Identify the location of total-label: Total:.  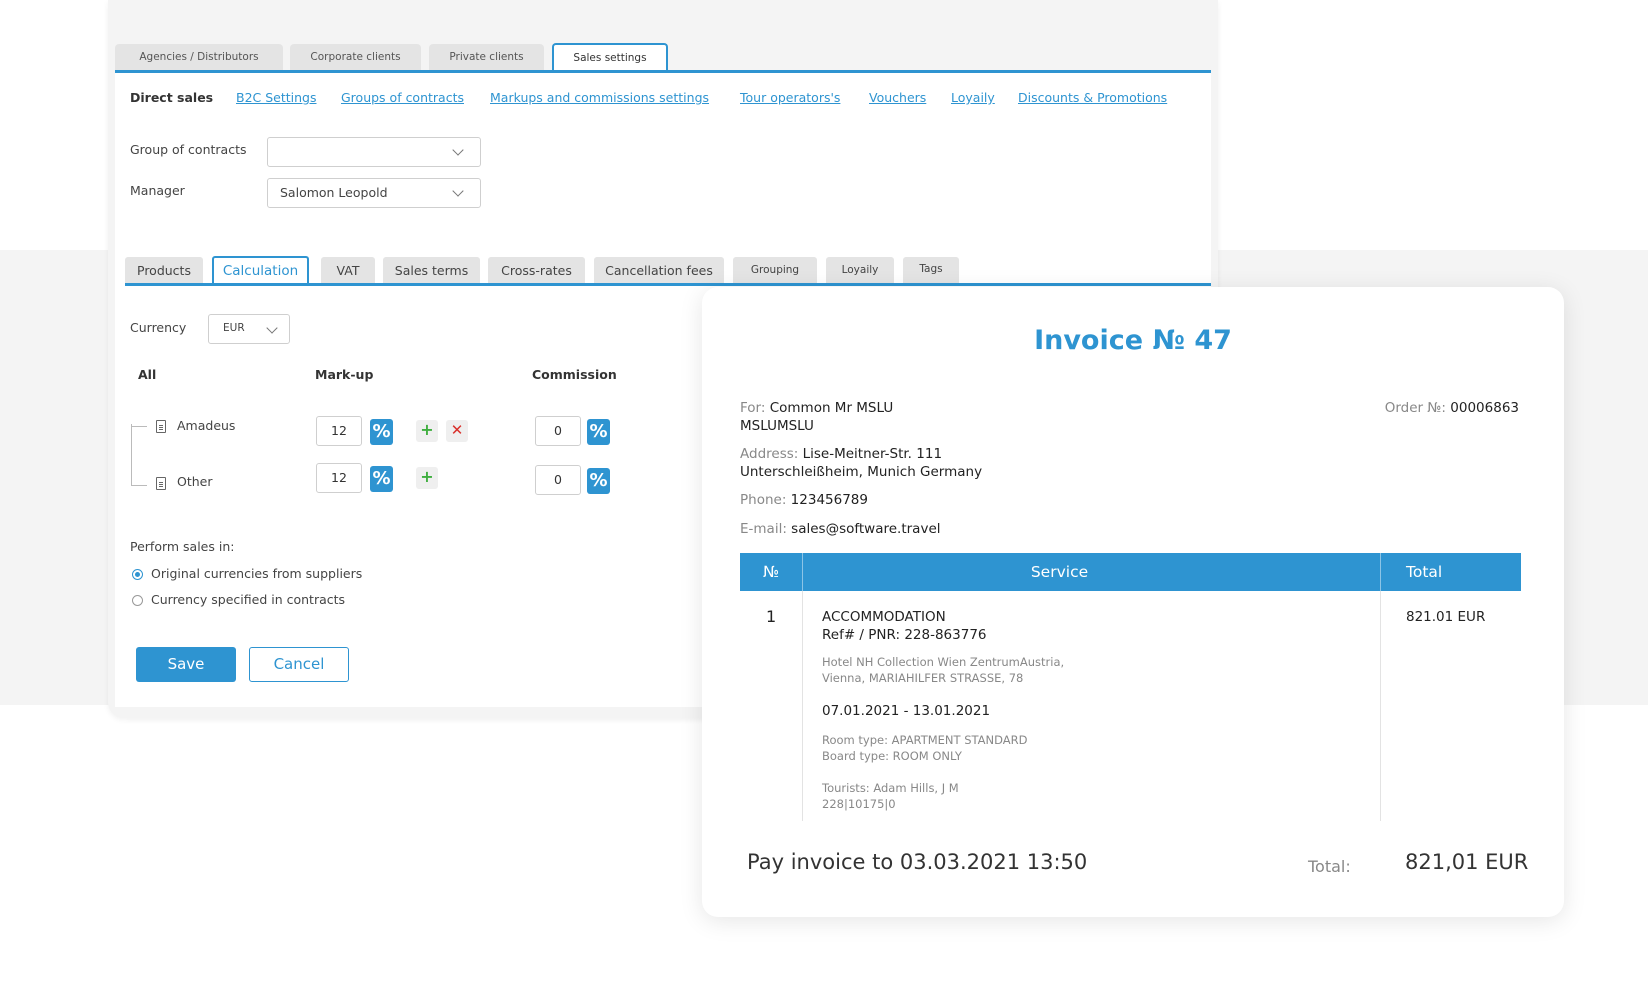
(1329, 866).